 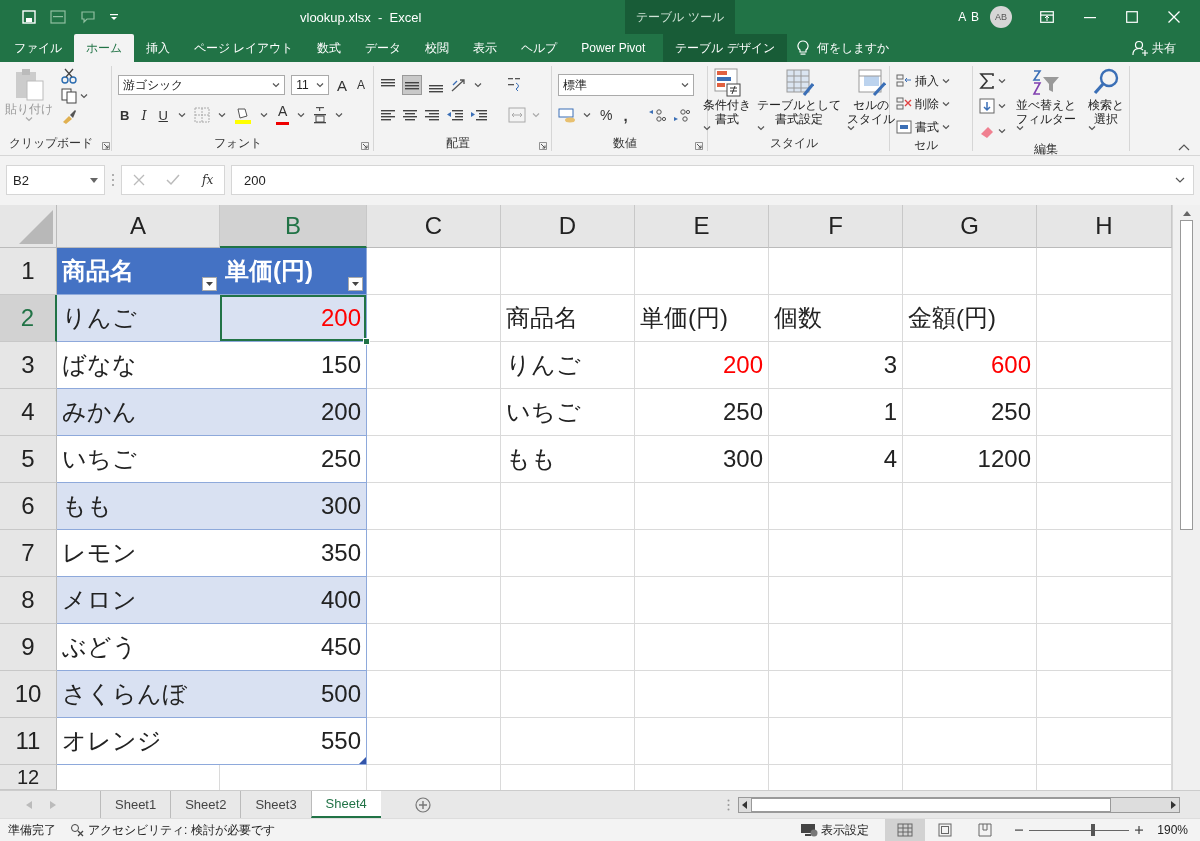 I want to click on horizontal-scrollbar, so click(x=959, y=804).